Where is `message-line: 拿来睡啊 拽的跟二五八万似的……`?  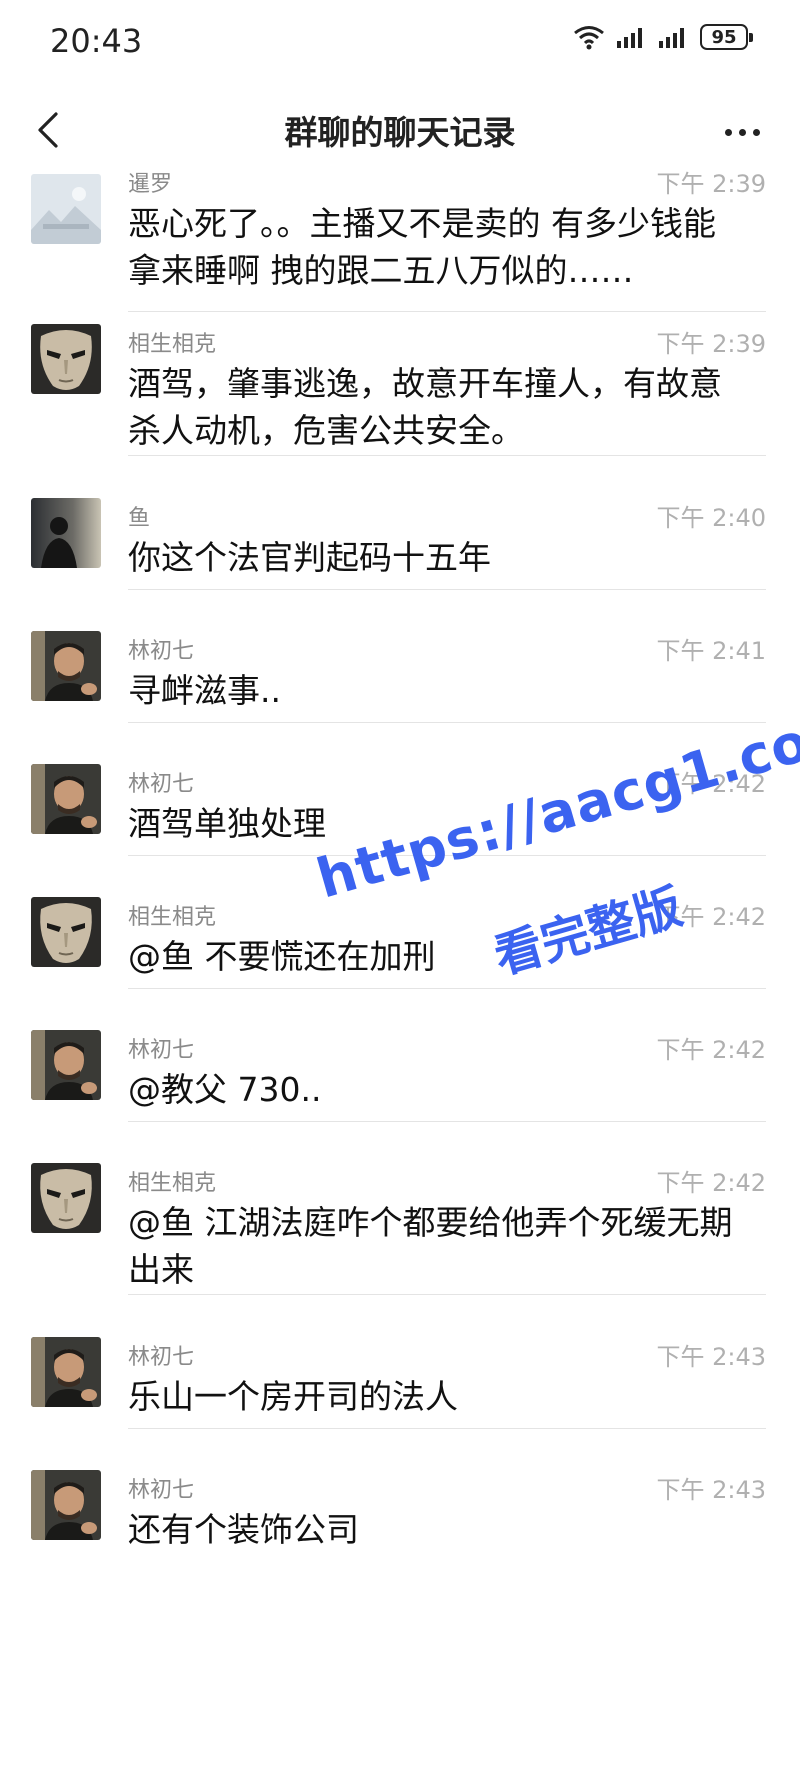
message-line: 拿来睡啊 拽的跟二五八万似的…… is located at coordinates (381, 270).